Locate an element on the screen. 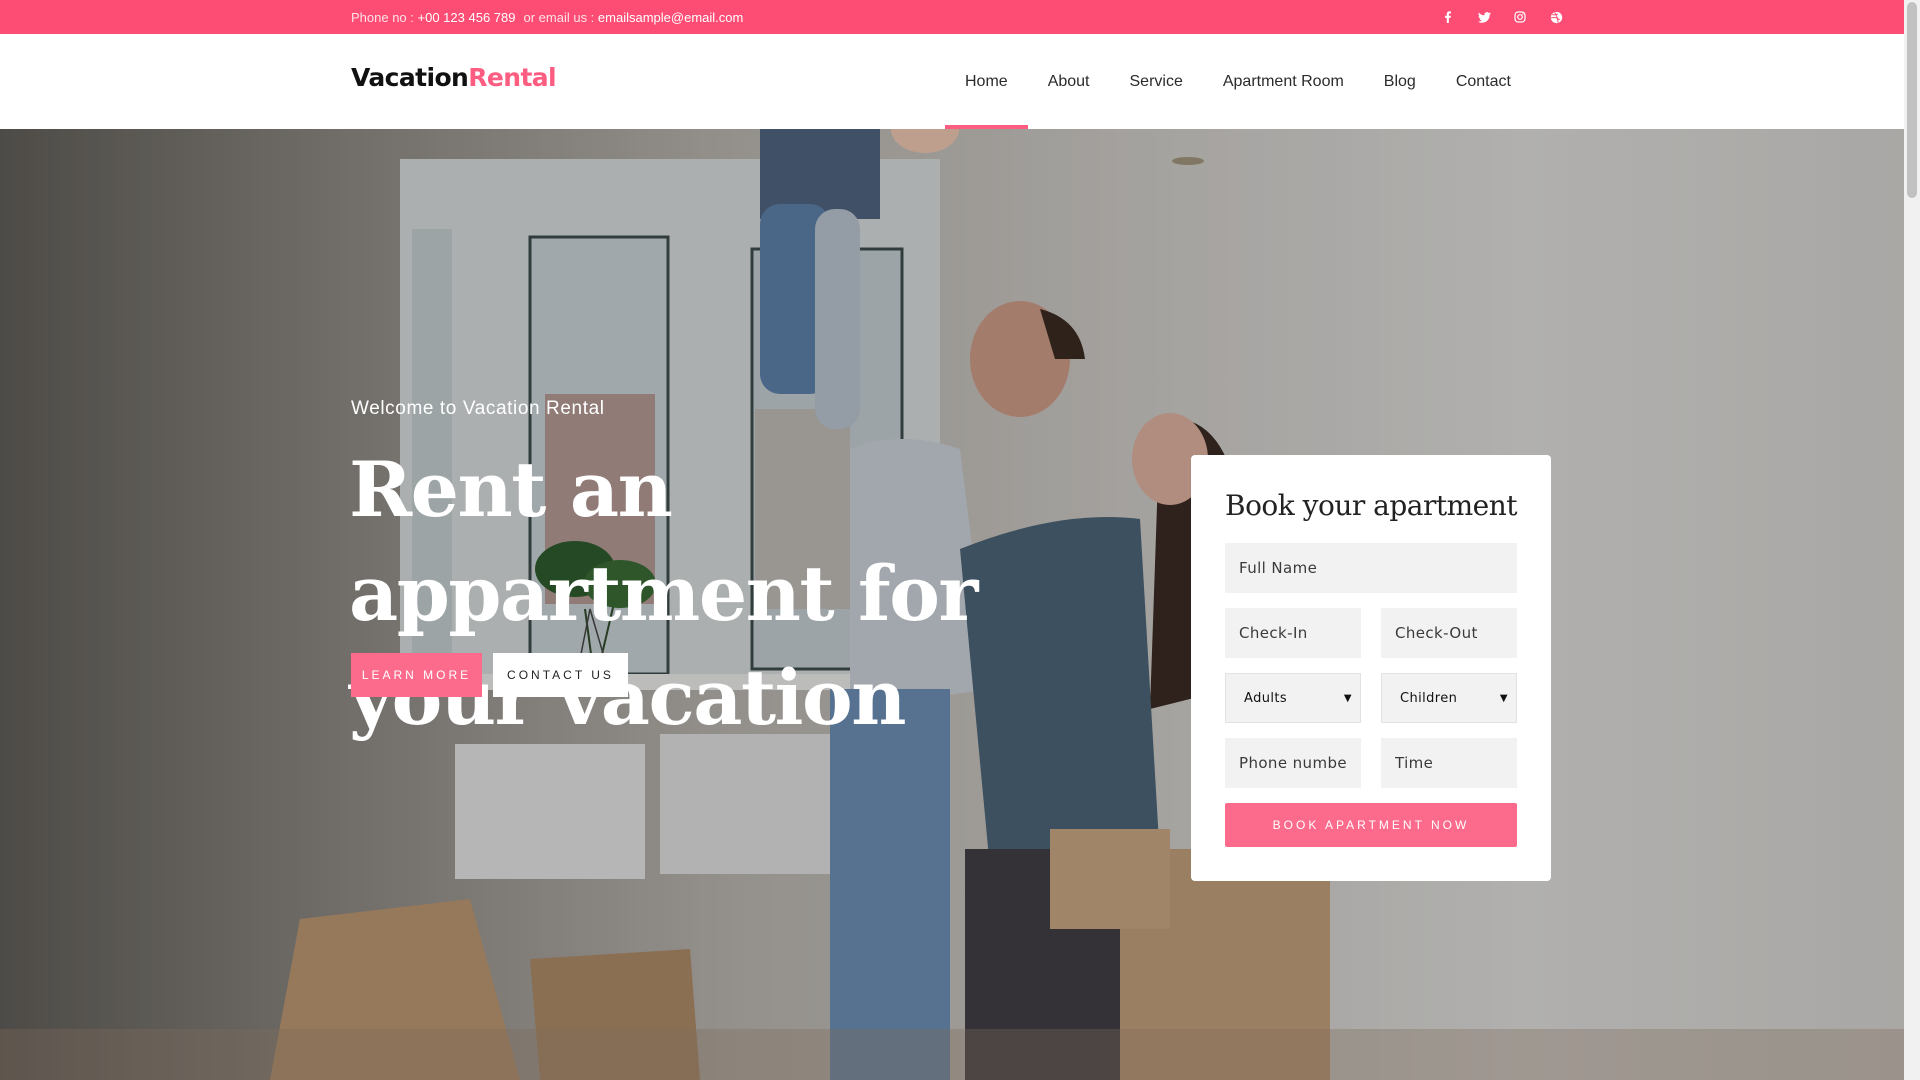 Image resolution: width=1920 pixels, height=1080 pixels. social-links is located at coordinates (1502, 17).